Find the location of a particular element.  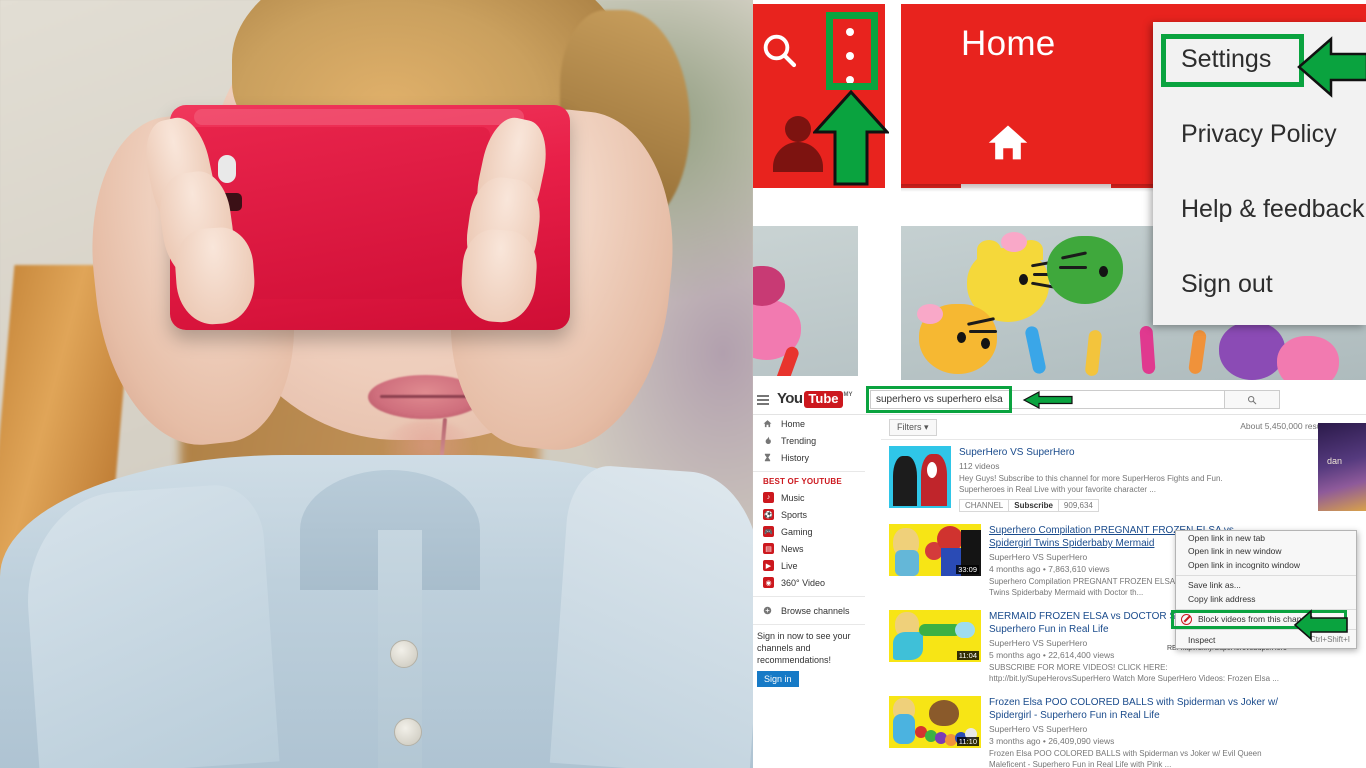

menu-item-label: Help & feedback is located at coordinates (1273, 209).